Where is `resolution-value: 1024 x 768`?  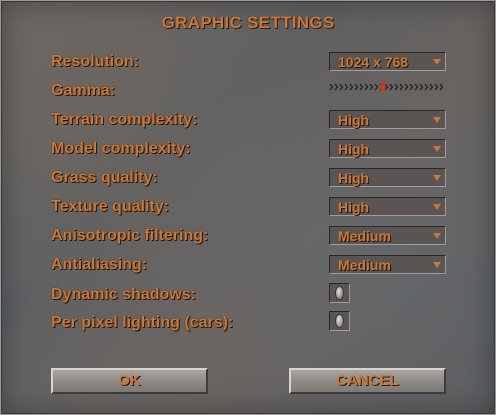
resolution-value: 1024 x 768 is located at coordinates (373, 62).